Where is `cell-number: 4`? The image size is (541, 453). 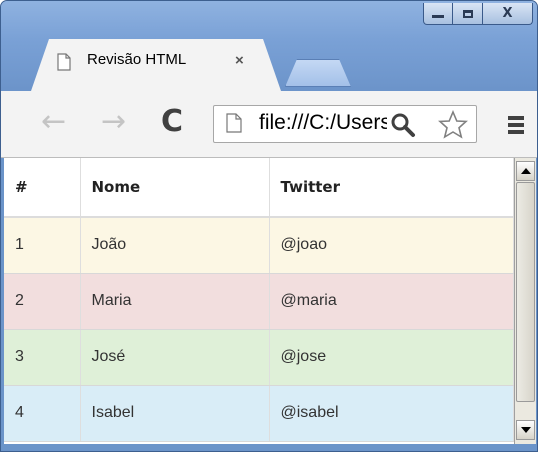 cell-number: 4 is located at coordinates (42, 413).